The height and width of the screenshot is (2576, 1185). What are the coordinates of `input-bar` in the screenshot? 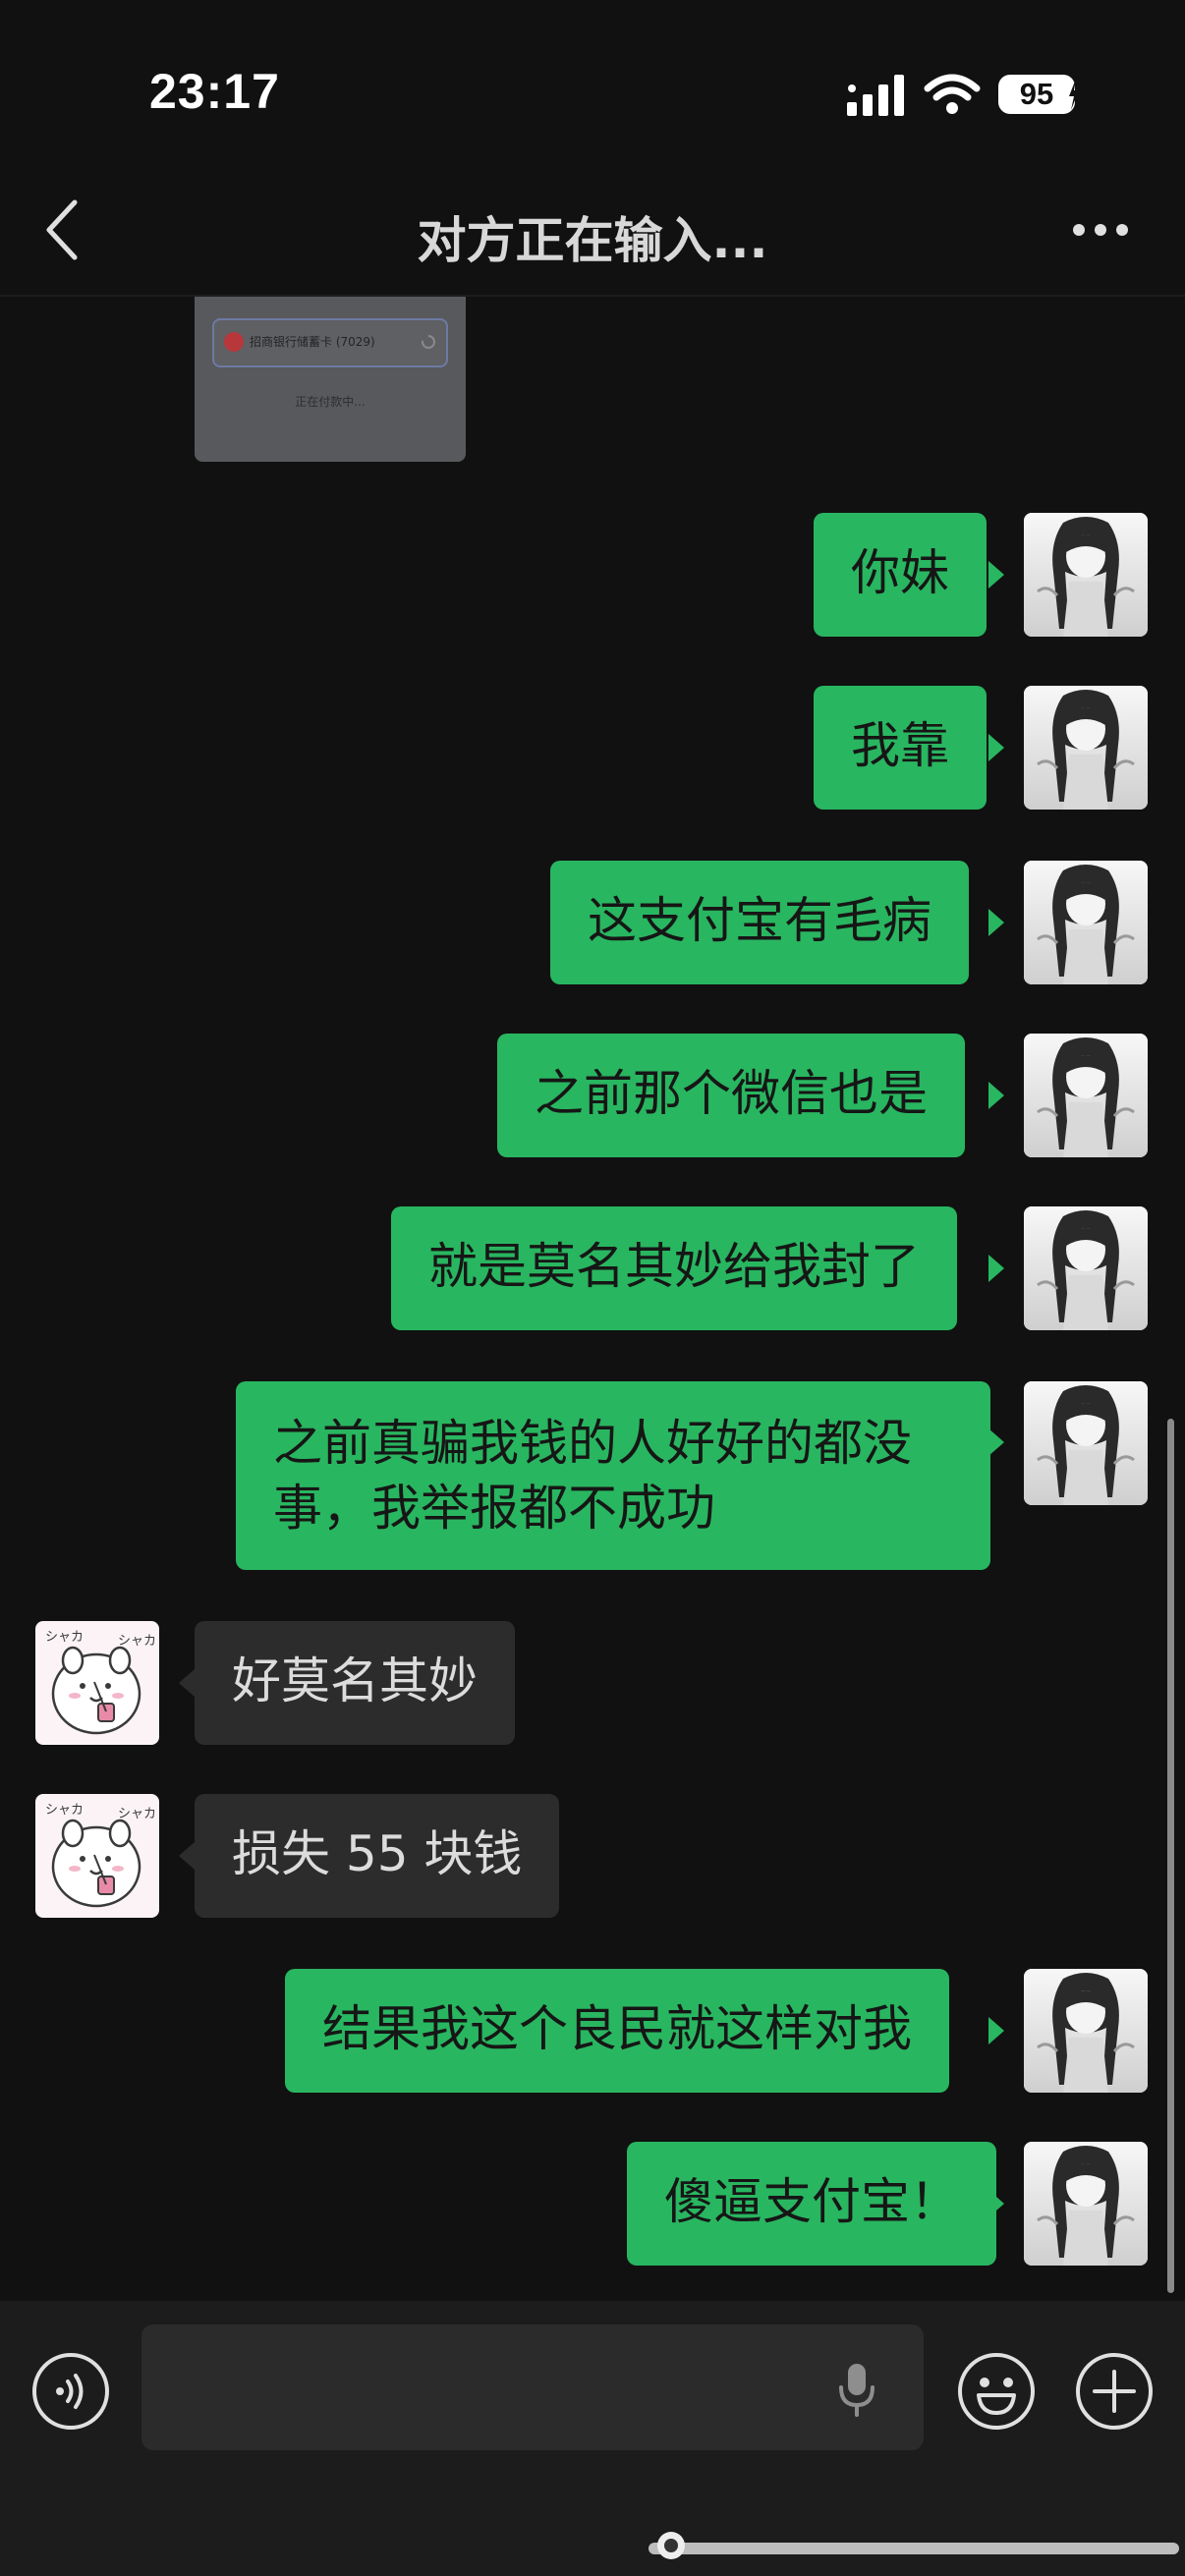 It's located at (592, 2438).